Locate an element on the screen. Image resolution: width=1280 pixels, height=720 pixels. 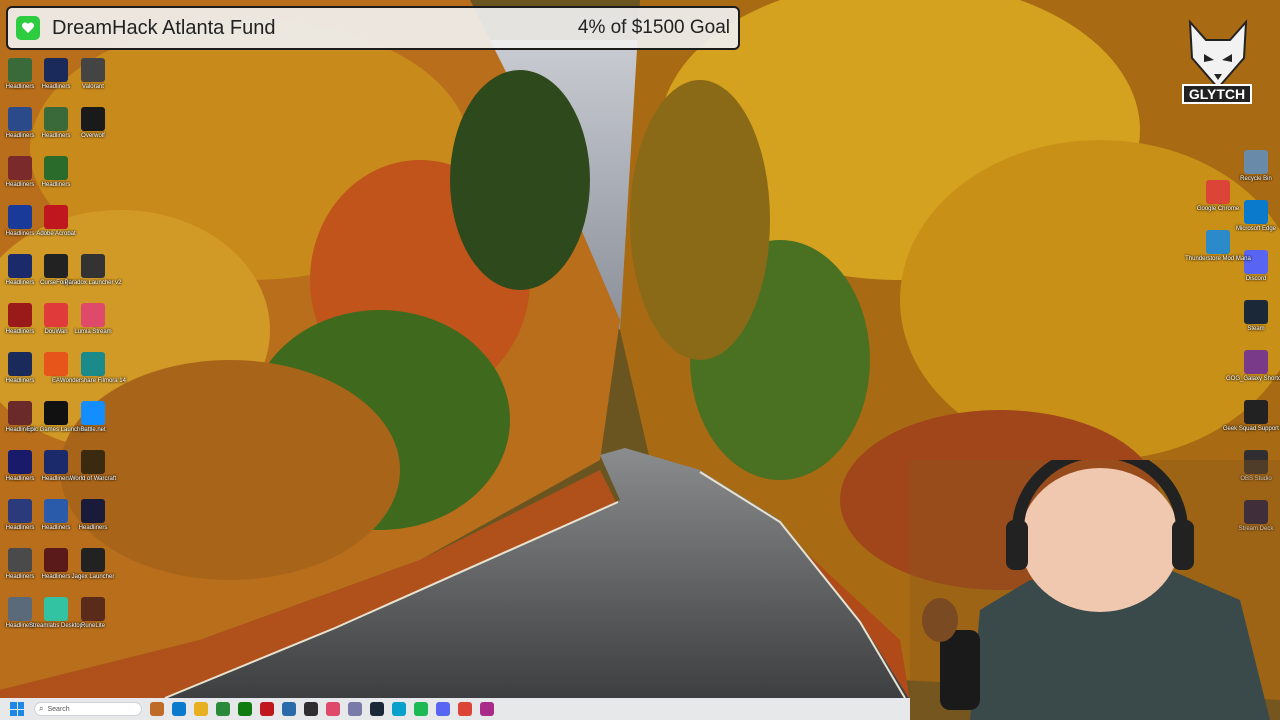
heart-icon is located at coordinates (28, 28).